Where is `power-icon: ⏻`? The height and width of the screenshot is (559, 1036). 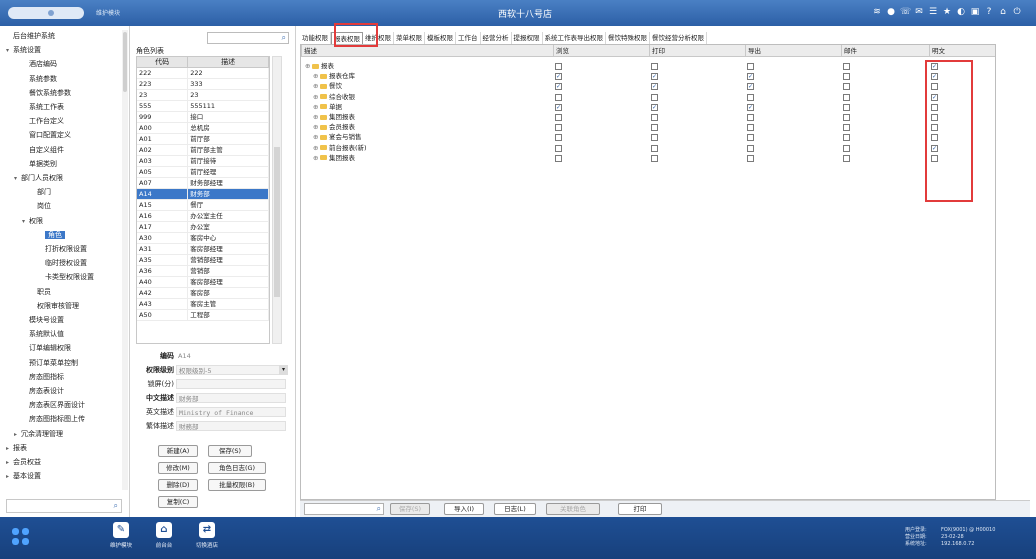 power-icon: ⏻ is located at coordinates (1017, 12).